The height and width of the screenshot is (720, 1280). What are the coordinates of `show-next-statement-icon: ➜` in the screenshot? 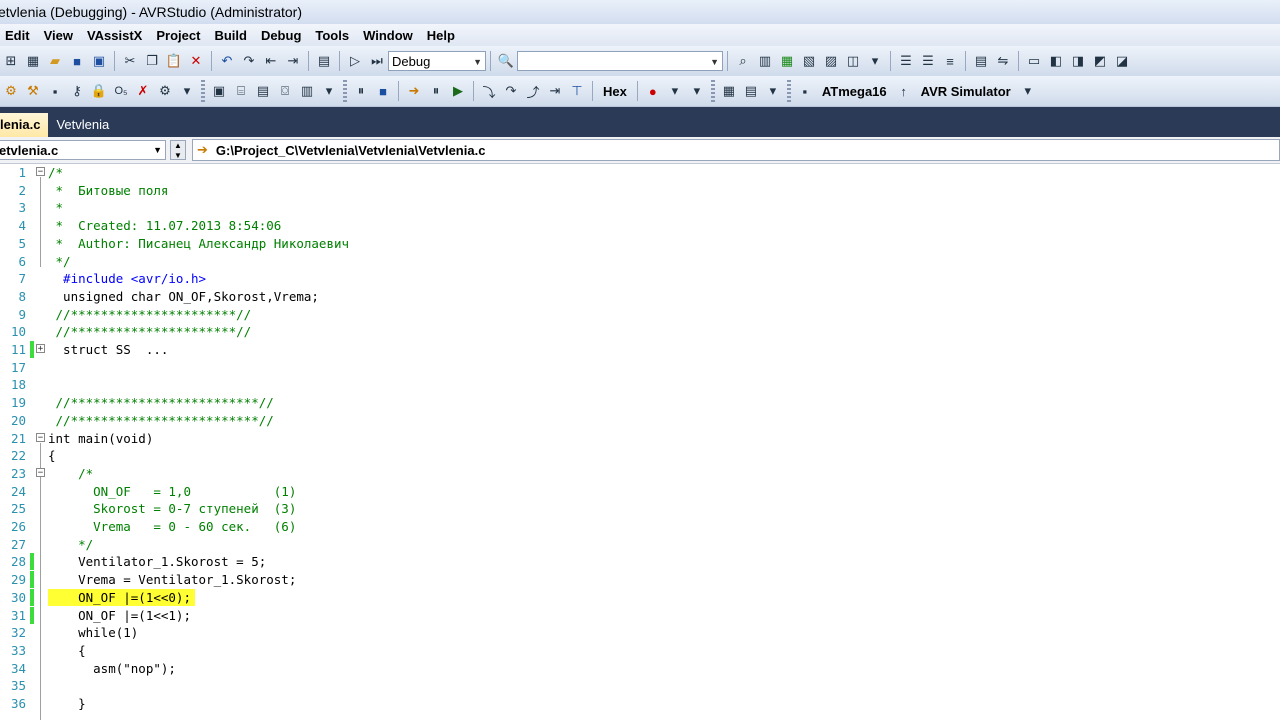 It's located at (414, 91).